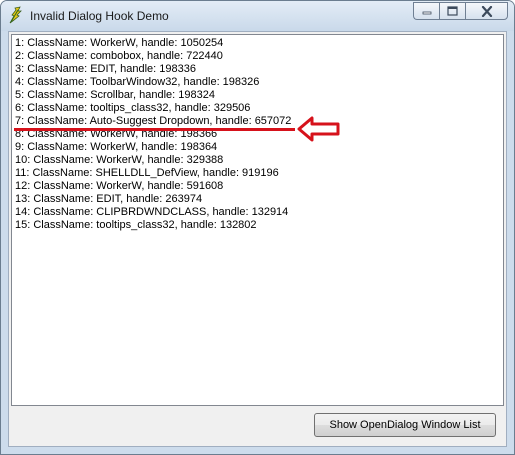 The height and width of the screenshot is (455, 515). I want to click on maximize-icon, so click(452, 11).